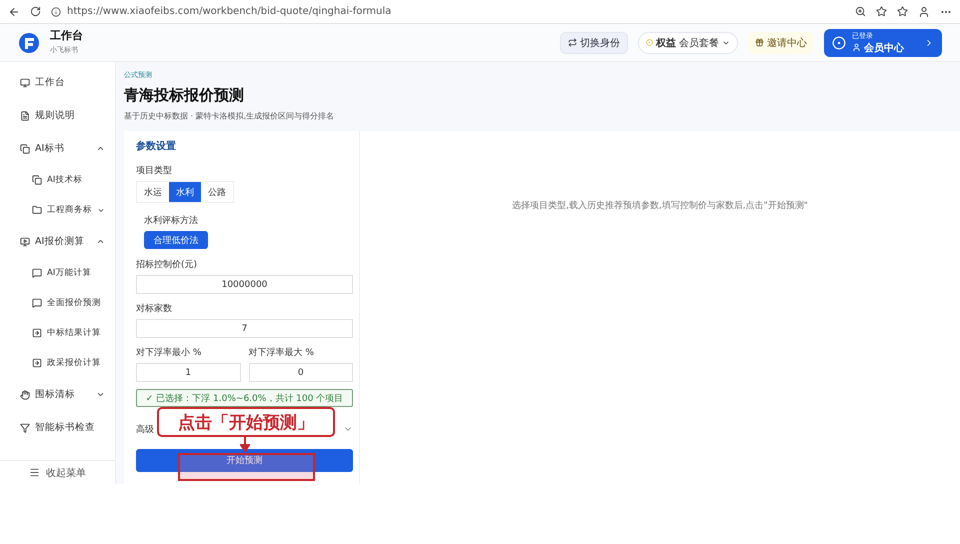 The height and width of the screenshot is (544, 960). I want to click on sidebar-subitem: 工程商务标, so click(57, 210).